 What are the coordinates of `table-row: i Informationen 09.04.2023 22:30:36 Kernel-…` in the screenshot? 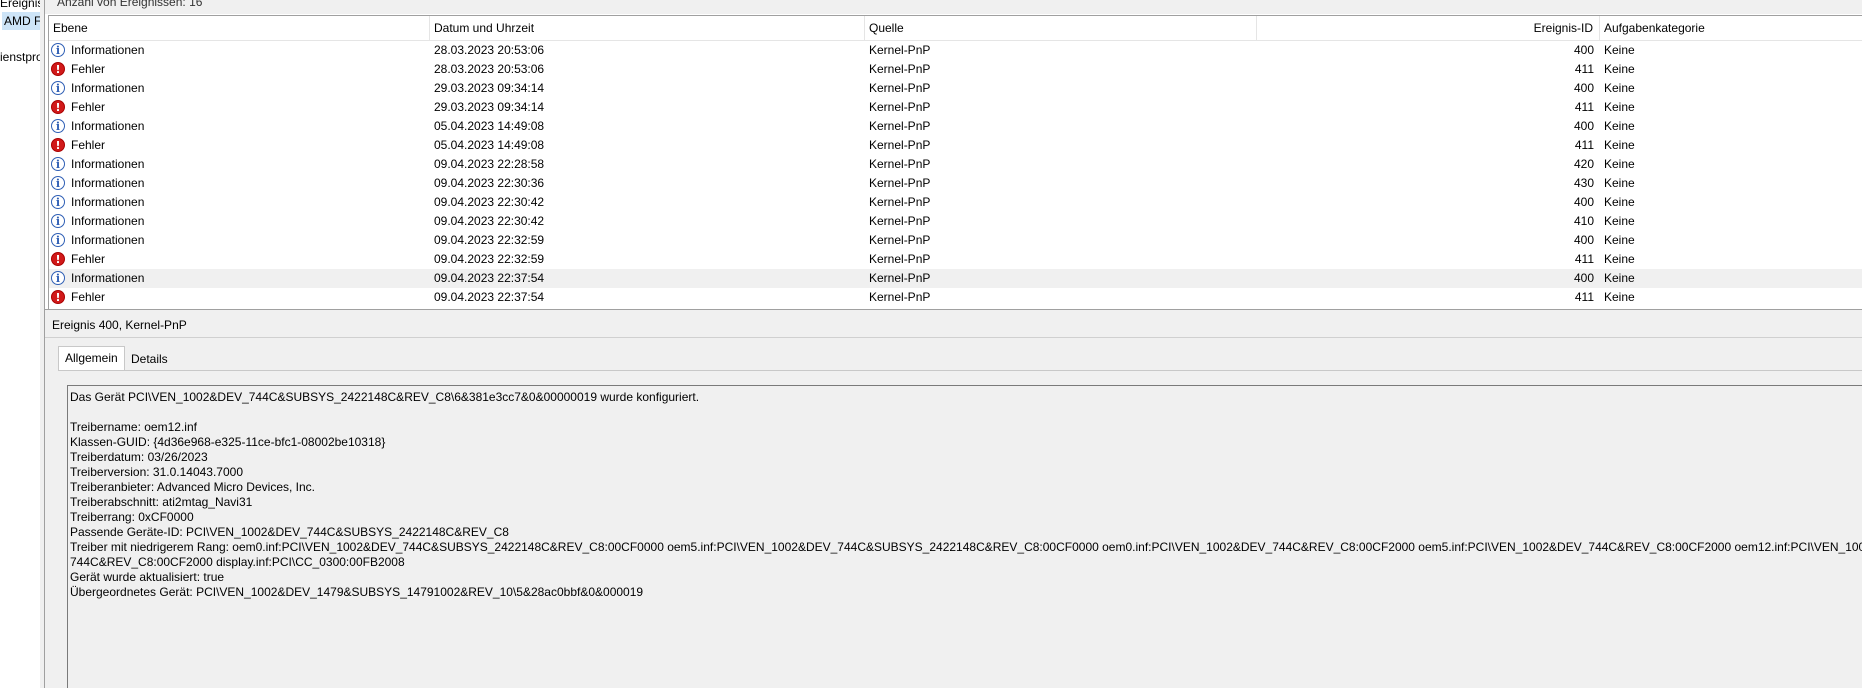 It's located at (955, 183).